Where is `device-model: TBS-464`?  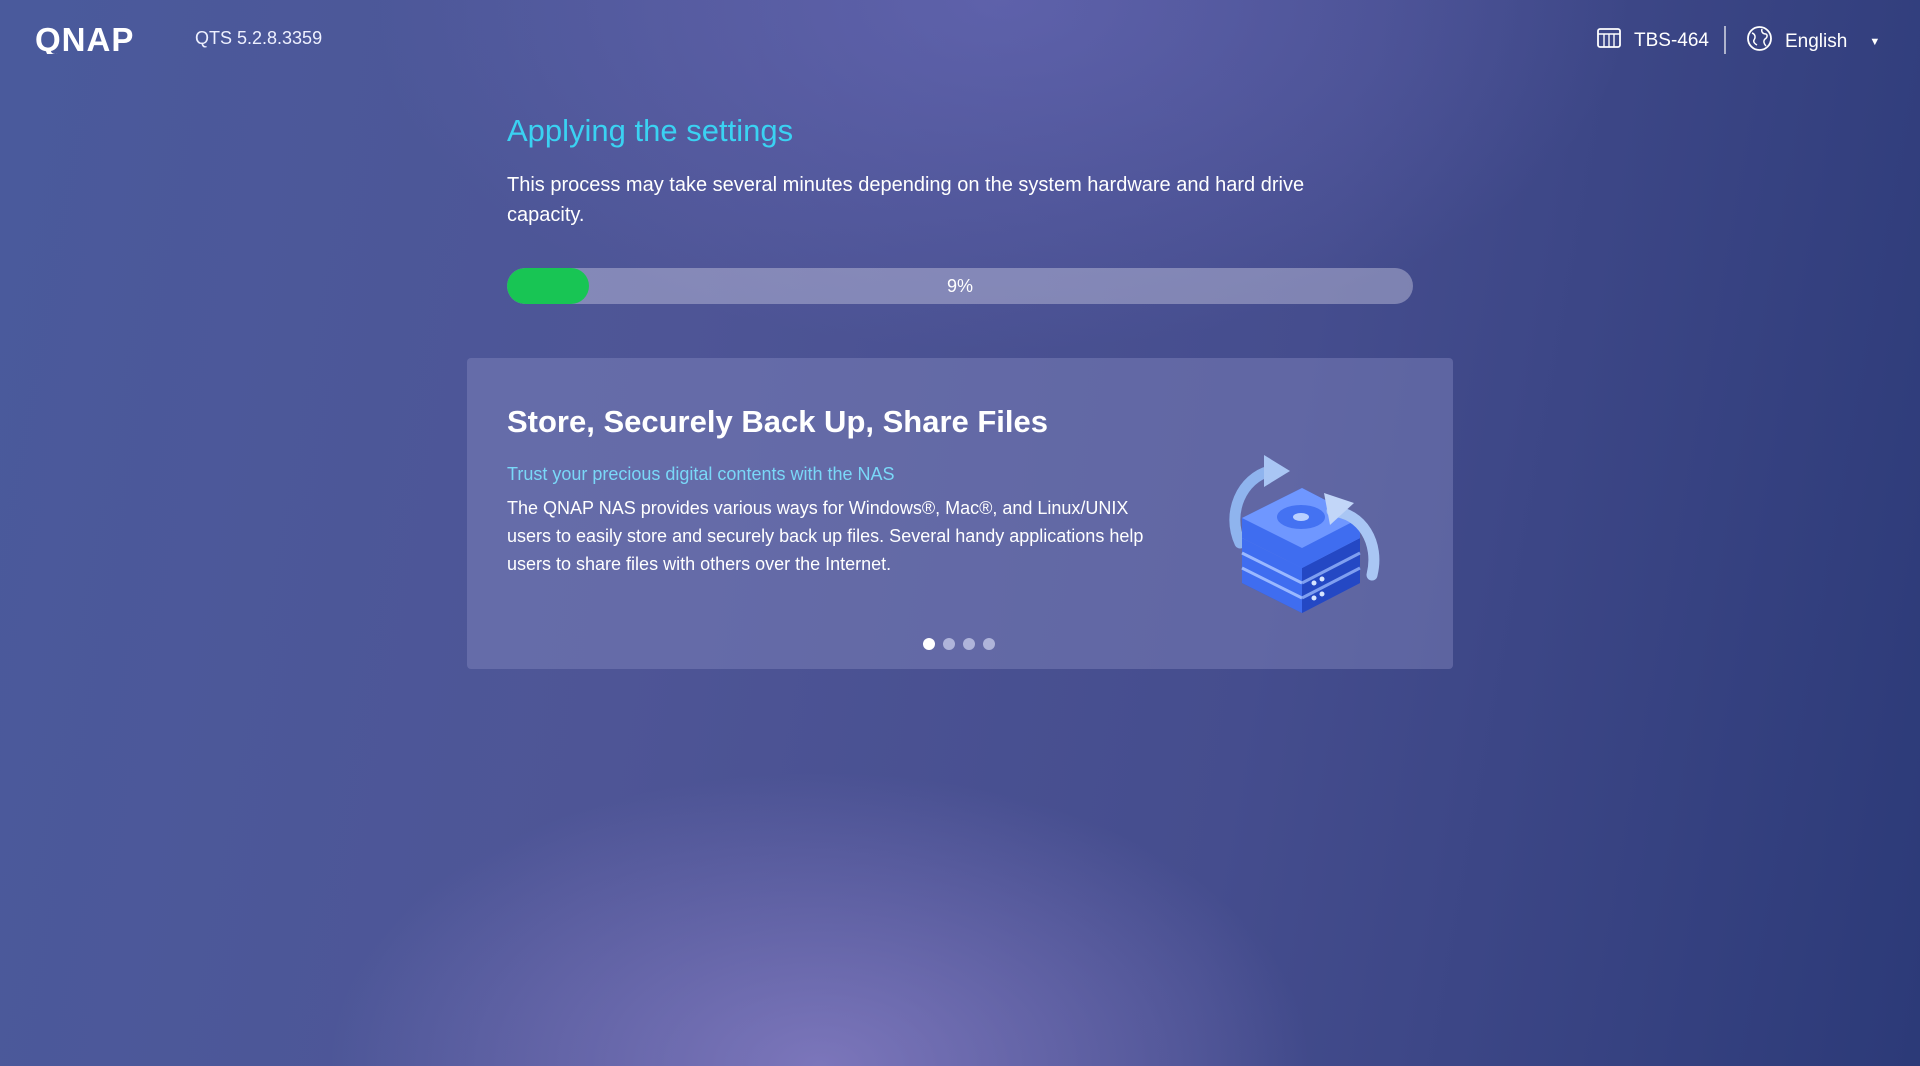
device-model: TBS-464 is located at coordinates (1652, 41).